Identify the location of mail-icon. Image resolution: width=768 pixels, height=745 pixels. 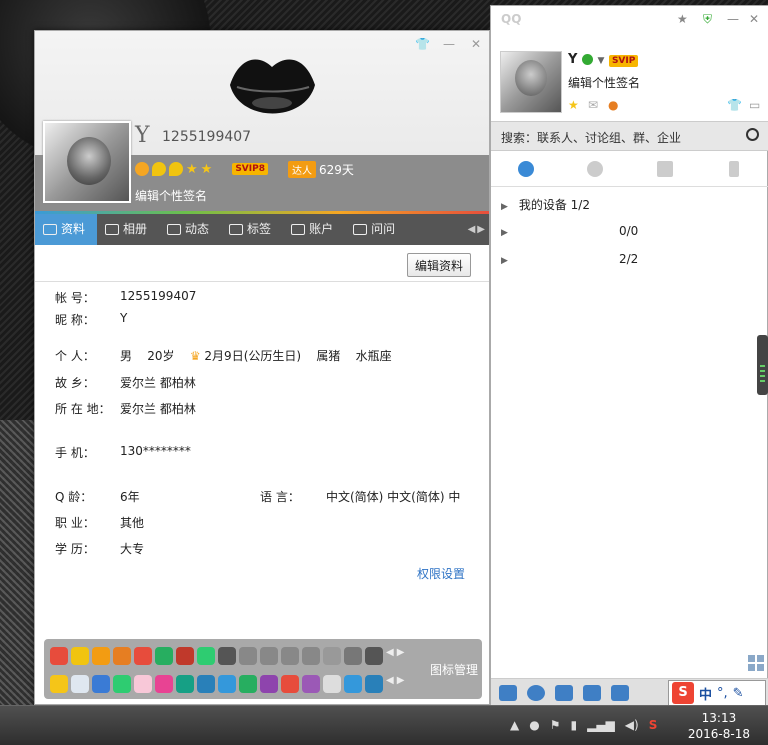
(80, 684).